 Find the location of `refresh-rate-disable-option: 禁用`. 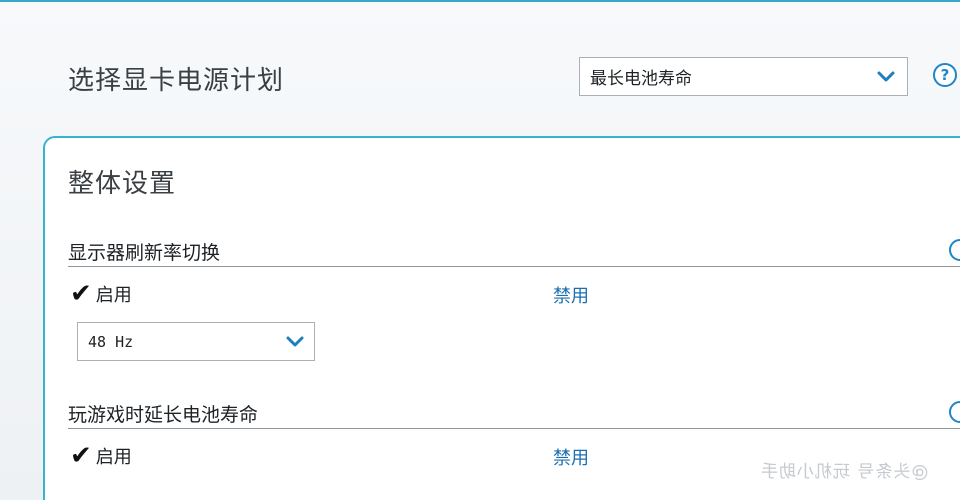

refresh-rate-disable-option: 禁用 is located at coordinates (571, 295).